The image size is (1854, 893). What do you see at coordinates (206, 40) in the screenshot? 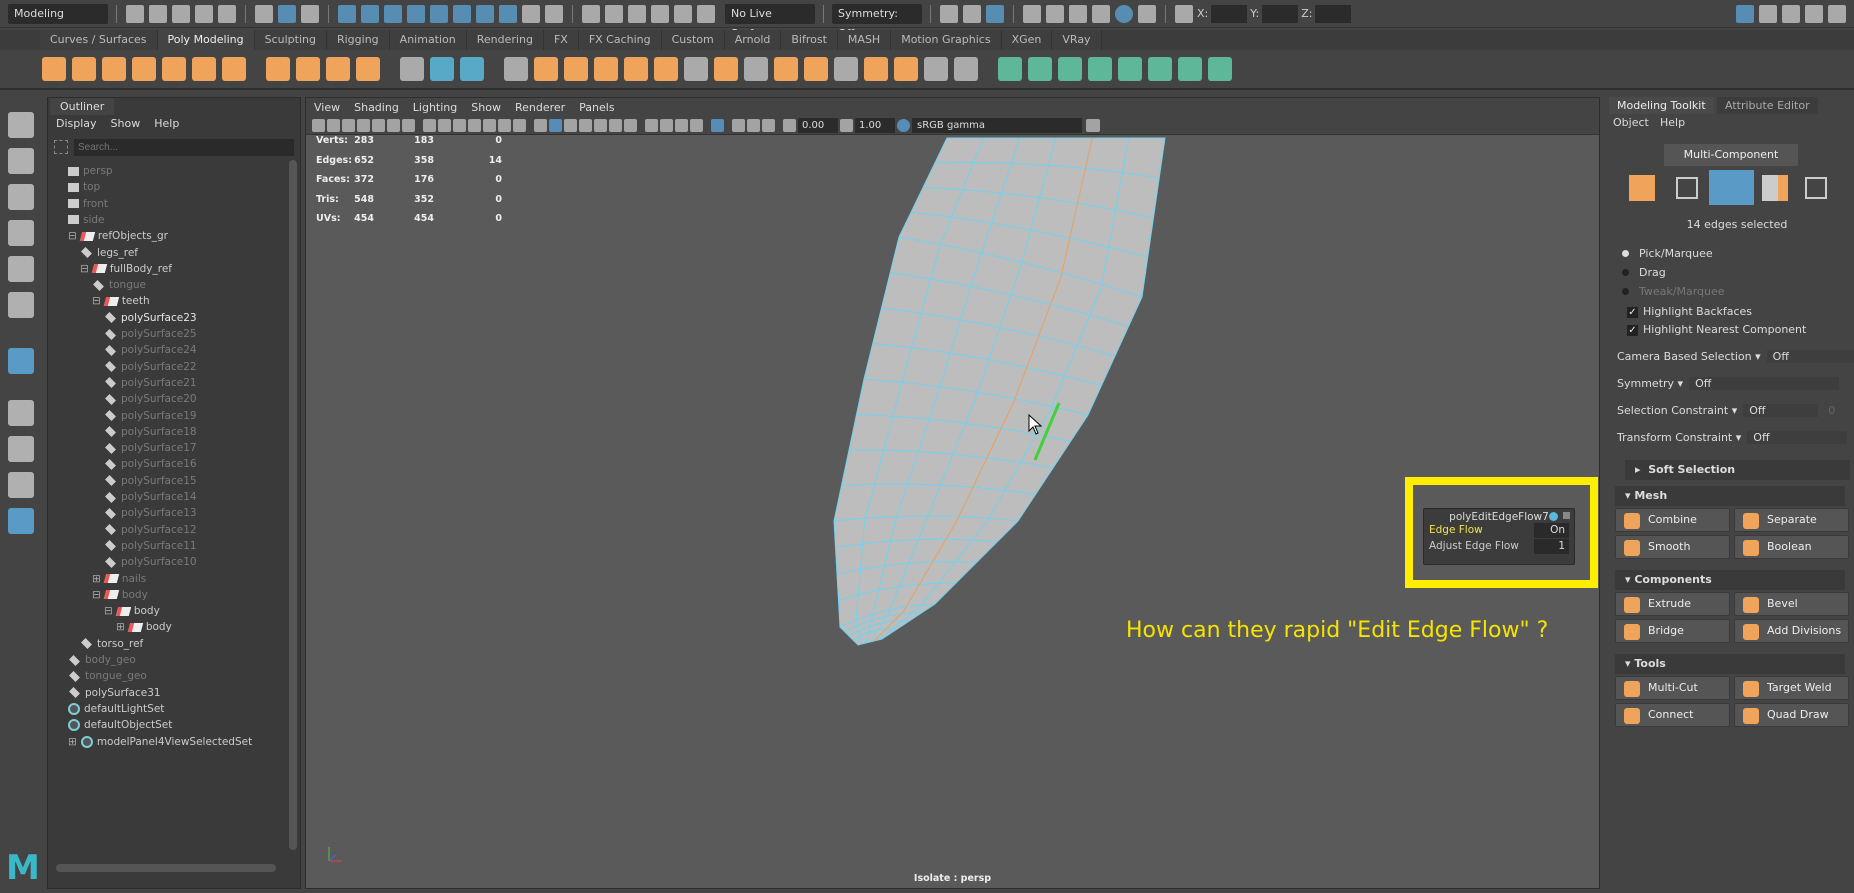
I see `shelf-tab-poly-modeling: Poly Modeling` at bounding box center [206, 40].